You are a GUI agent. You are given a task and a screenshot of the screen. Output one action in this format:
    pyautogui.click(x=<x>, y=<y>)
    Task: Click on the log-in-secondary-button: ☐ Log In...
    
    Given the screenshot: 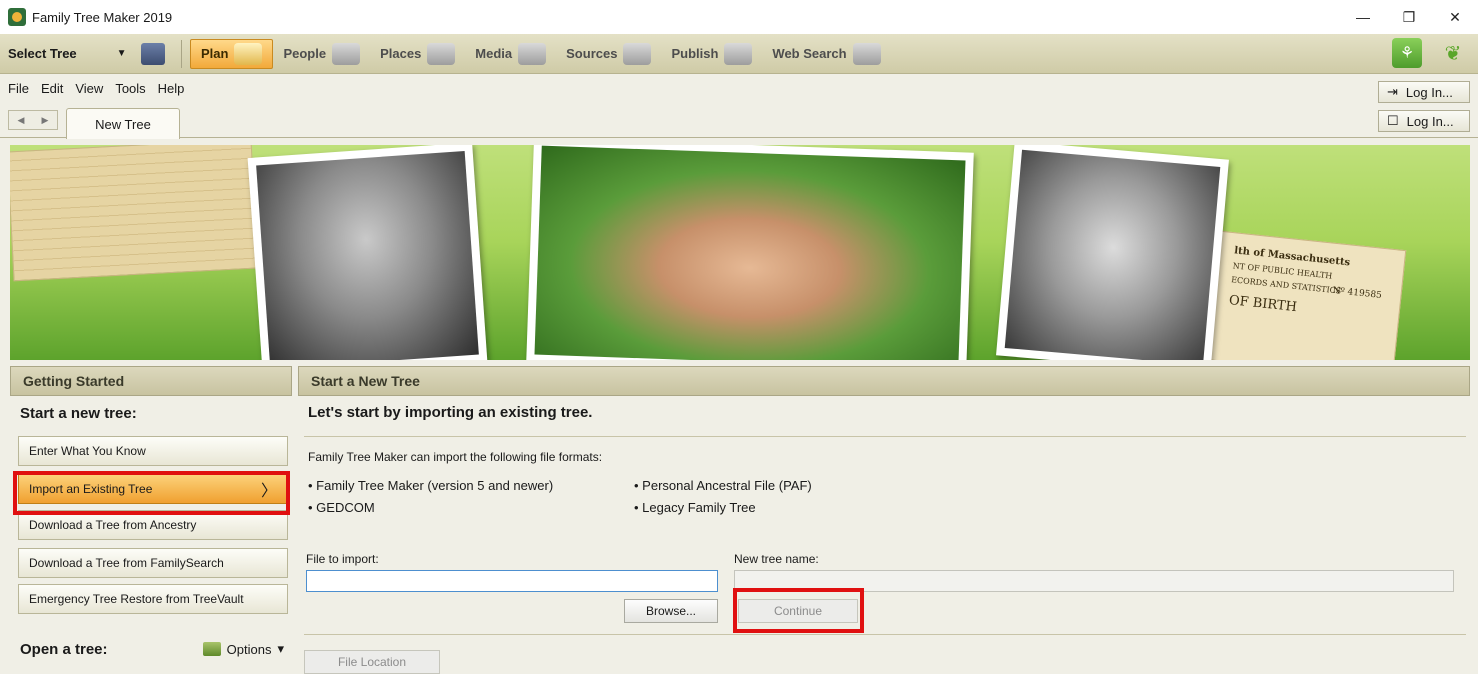 What is the action you would take?
    pyautogui.click(x=1424, y=121)
    